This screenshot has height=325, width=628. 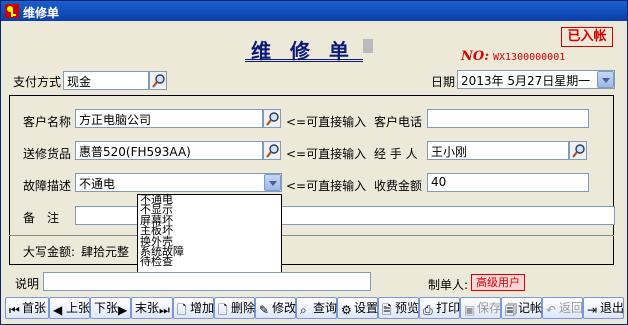 What do you see at coordinates (123, 310) in the screenshot?
I see `right-arrow-icon: ▶` at bounding box center [123, 310].